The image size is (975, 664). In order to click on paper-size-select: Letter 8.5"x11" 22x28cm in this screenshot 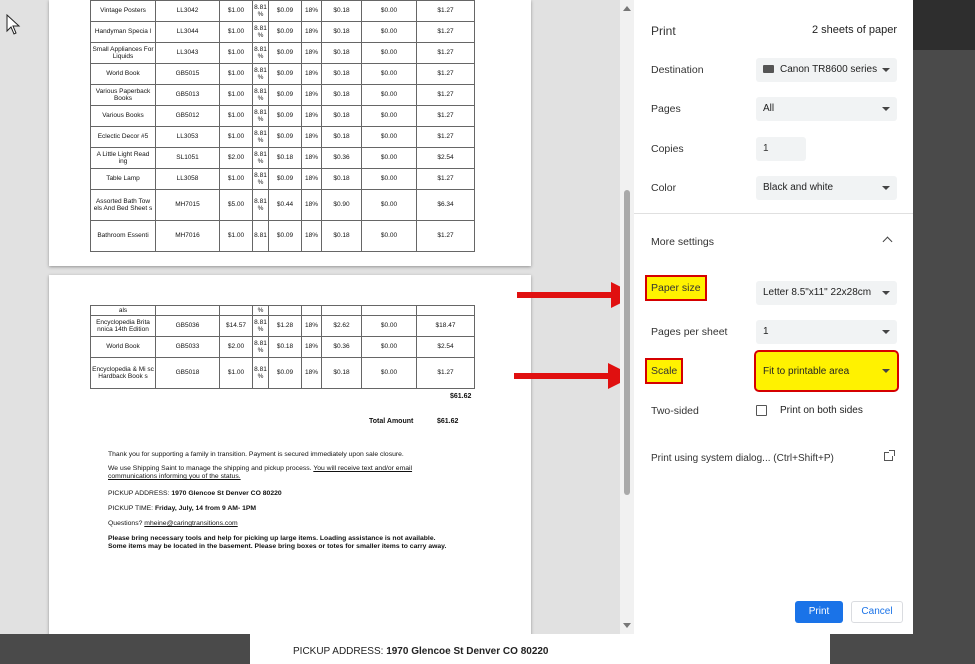, I will do `click(826, 293)`.